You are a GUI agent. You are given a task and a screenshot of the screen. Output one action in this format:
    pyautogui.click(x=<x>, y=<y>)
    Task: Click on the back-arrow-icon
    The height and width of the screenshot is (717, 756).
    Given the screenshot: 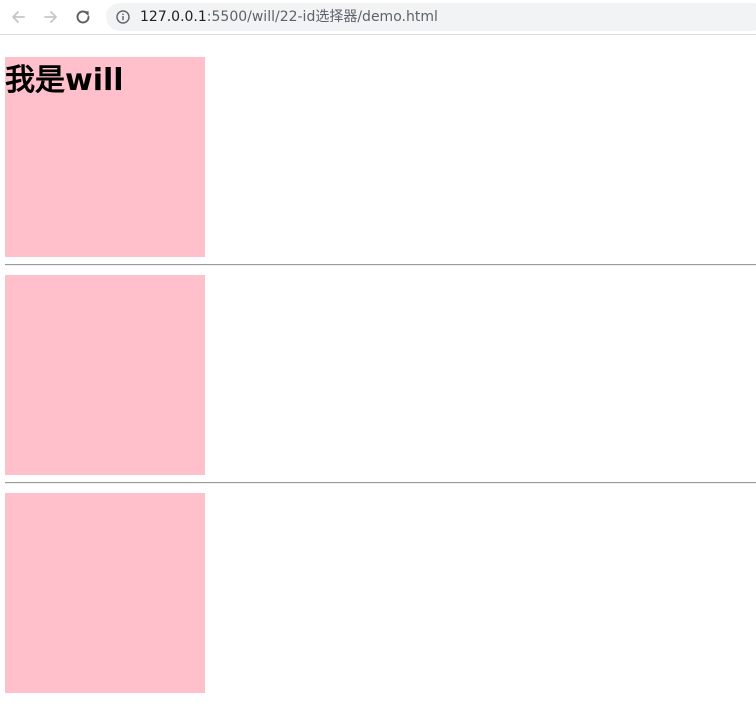 What is the action you would take?
    pyautogui.click(x=18, y=17)
    